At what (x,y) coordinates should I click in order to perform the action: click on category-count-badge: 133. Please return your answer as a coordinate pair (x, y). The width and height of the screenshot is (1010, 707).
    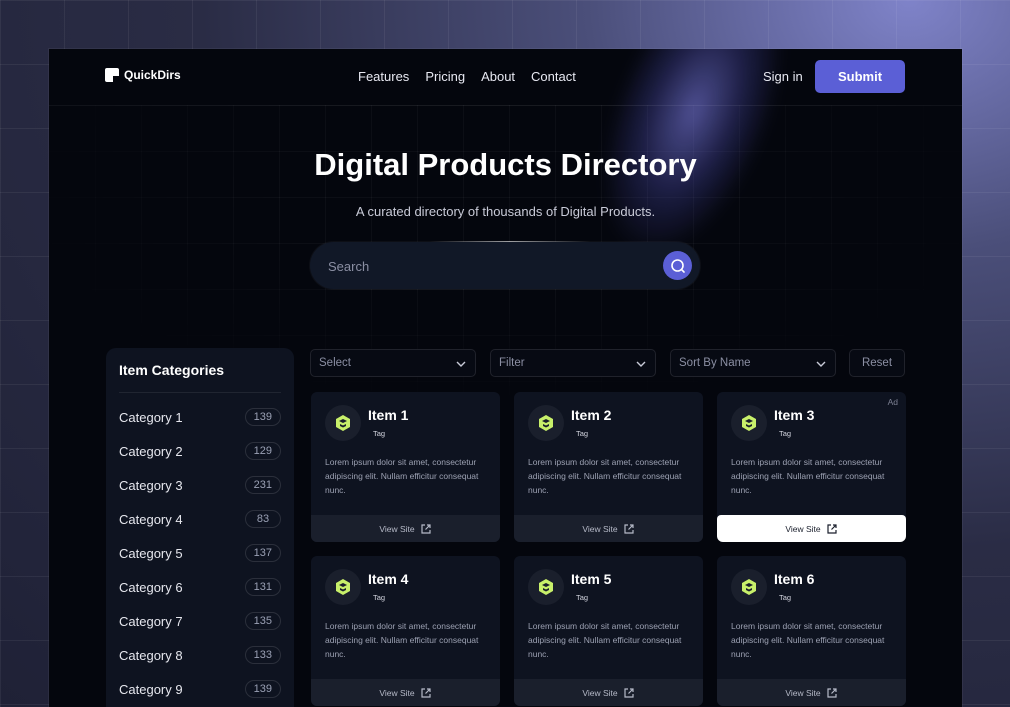
    Looking at the image, I should click on (262, 655).